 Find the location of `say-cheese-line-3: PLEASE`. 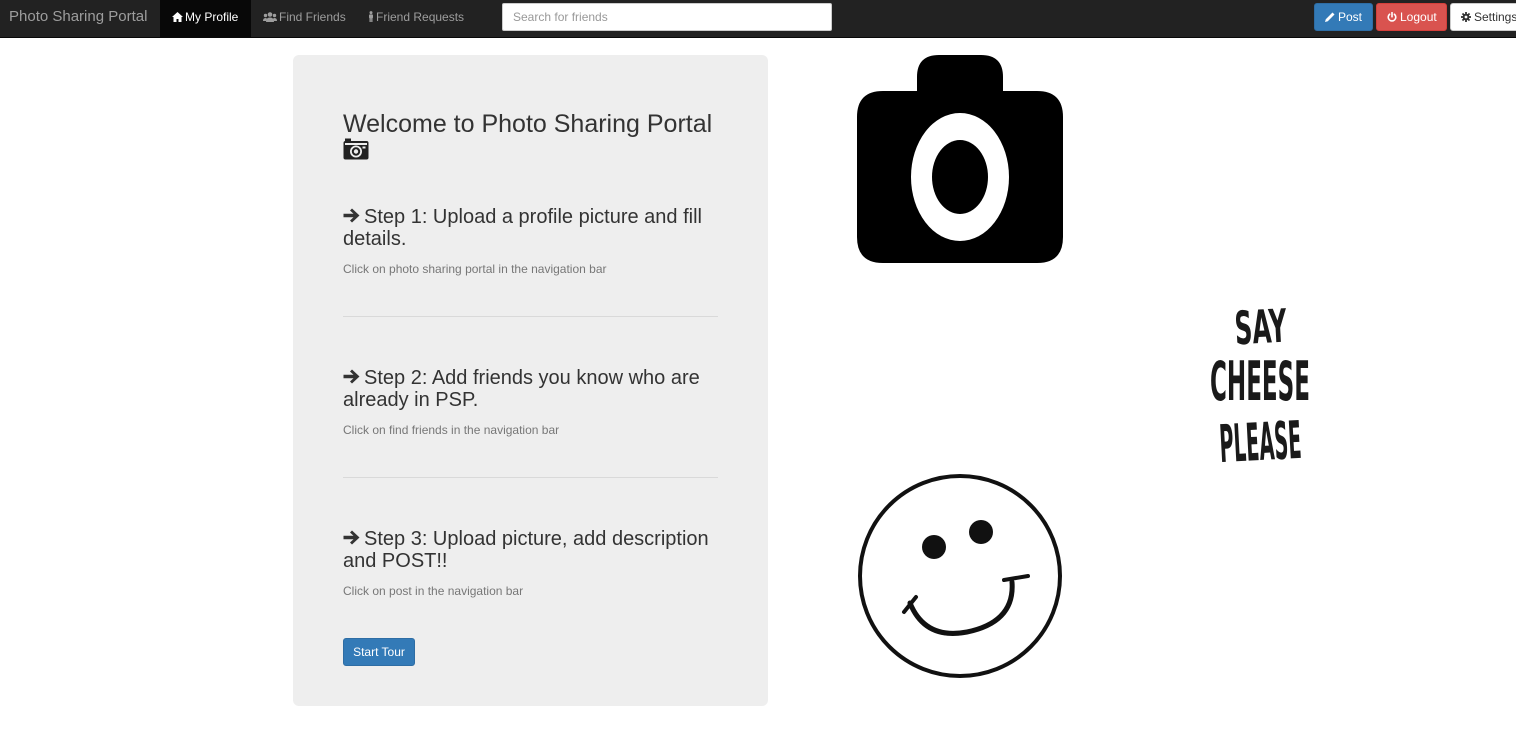

say-cheese-line-3: PLEASE is located at coordinates (1260, 440).